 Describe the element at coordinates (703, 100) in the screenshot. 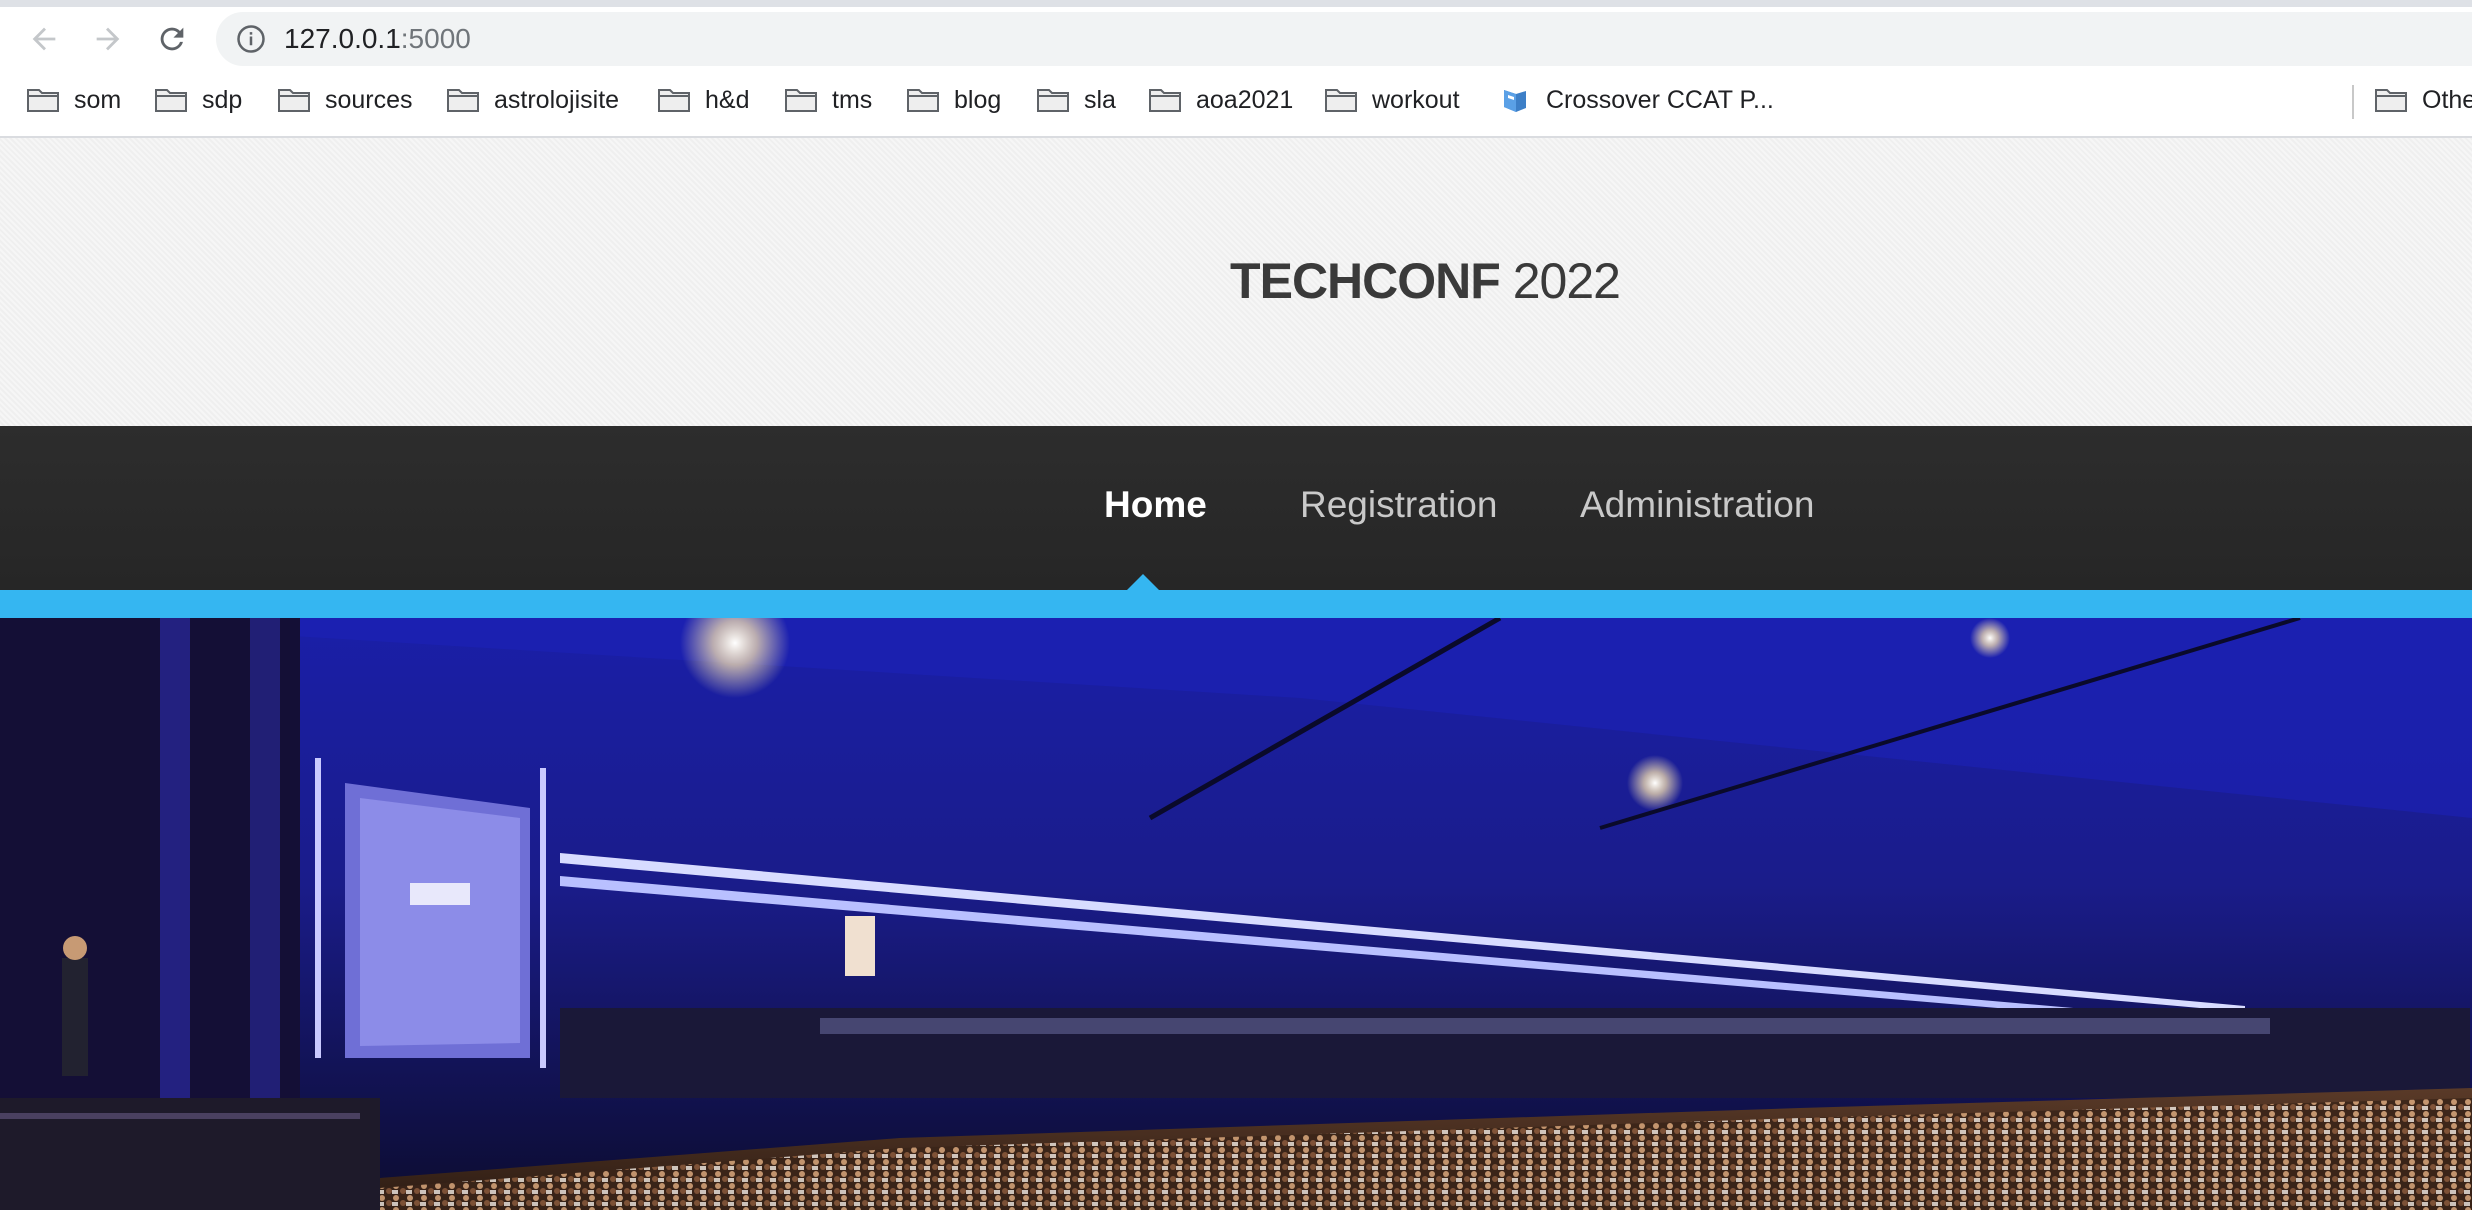

I see `bookmark-h-and-d: h&d` at that location.